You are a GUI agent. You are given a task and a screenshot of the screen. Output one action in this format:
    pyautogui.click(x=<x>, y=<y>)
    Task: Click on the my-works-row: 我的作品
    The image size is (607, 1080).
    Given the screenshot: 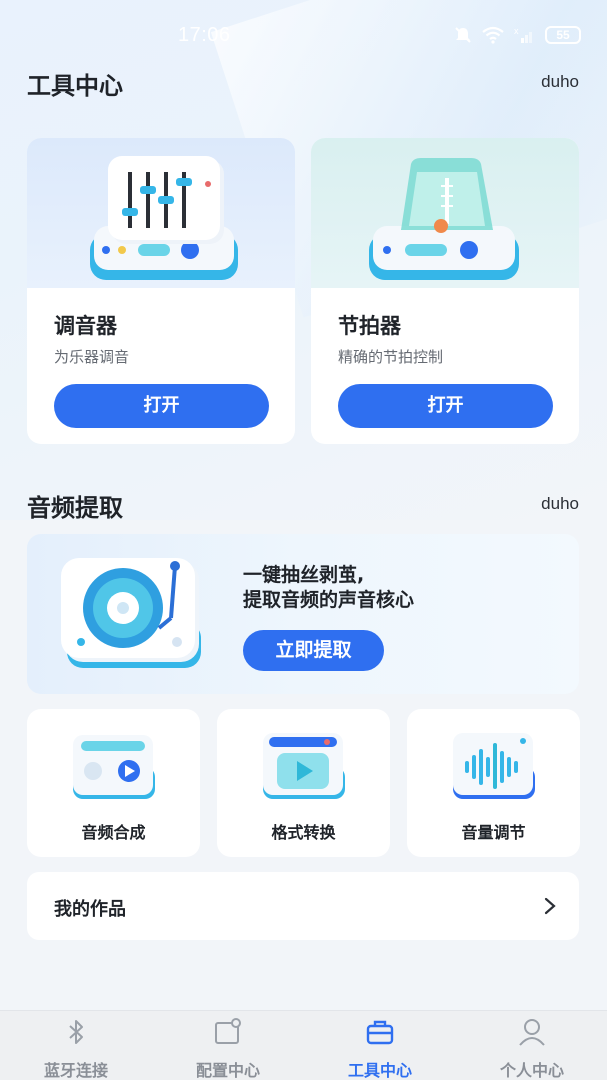 What is the action you would take?
    pyautogui.click(x=303, y=906)
    